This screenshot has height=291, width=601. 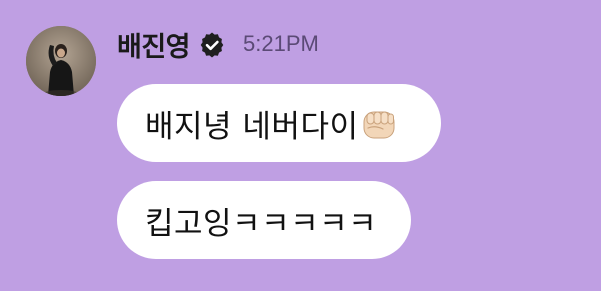 I want to click on oncoming-fist-icon, so click(x=378, y=125).